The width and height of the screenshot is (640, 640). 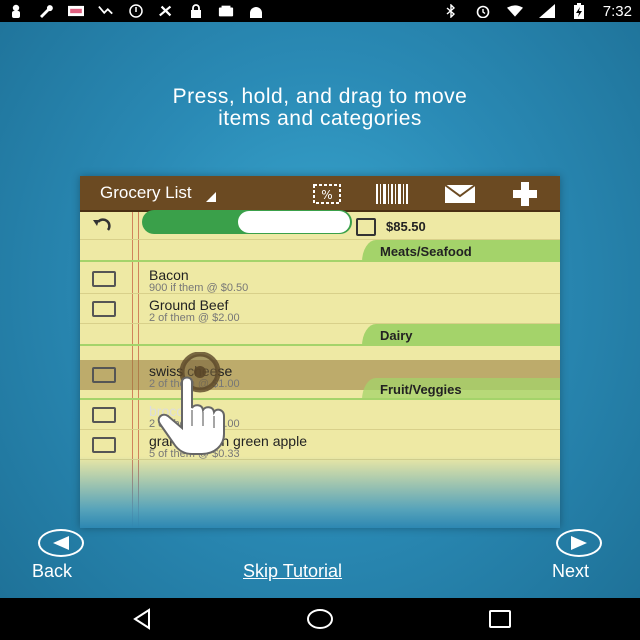 I want to click on bluetooth-icon, so click(x=451, y=11).